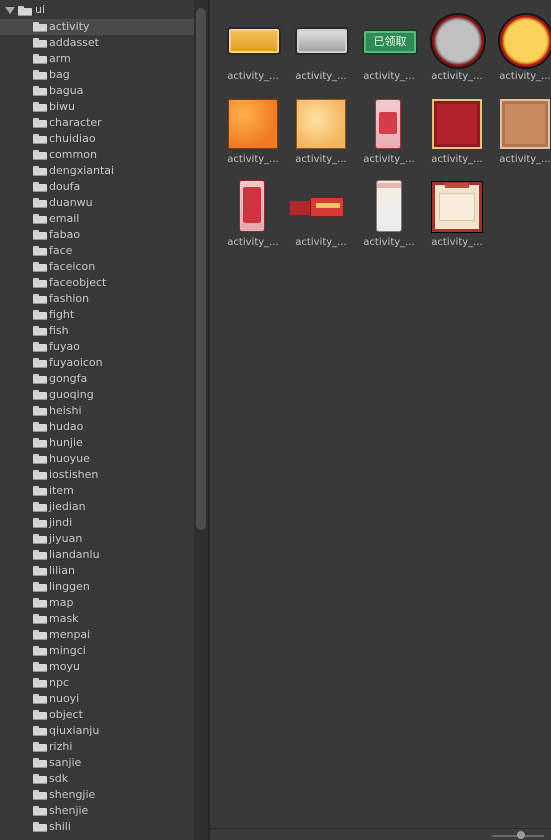 The image size is (551, 840). Describe the element at coordinates (97, 187) in the screenshot. I see `tree-item-doufa: doufa` at that location.